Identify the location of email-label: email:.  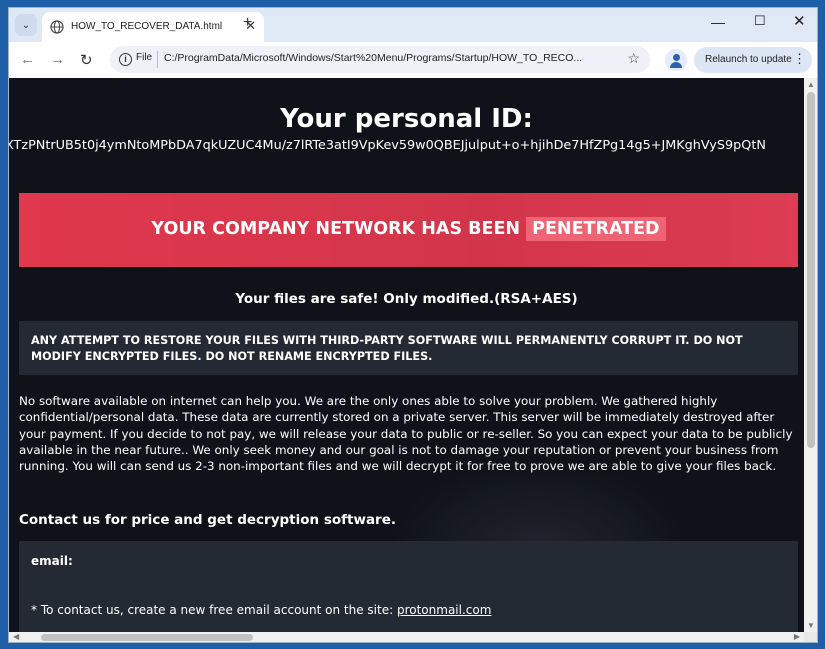
(52, 561).